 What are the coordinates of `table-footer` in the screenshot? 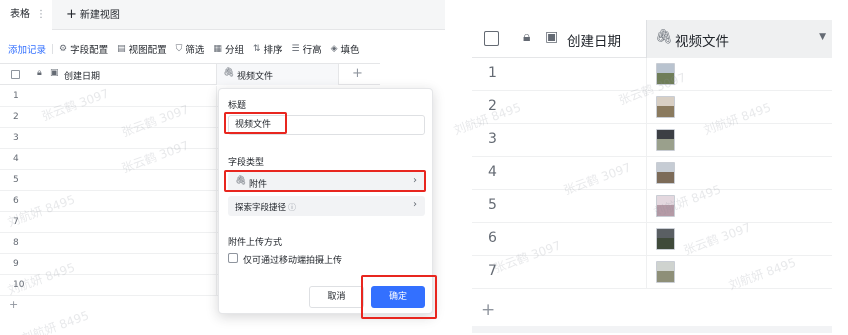 It's located at (652, 329).